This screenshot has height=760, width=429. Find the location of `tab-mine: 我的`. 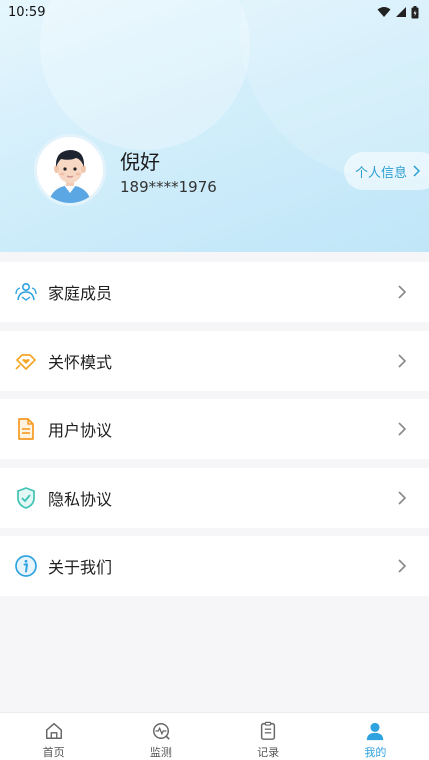

tab-mine: 我的 is located at coordinates (375, 736).